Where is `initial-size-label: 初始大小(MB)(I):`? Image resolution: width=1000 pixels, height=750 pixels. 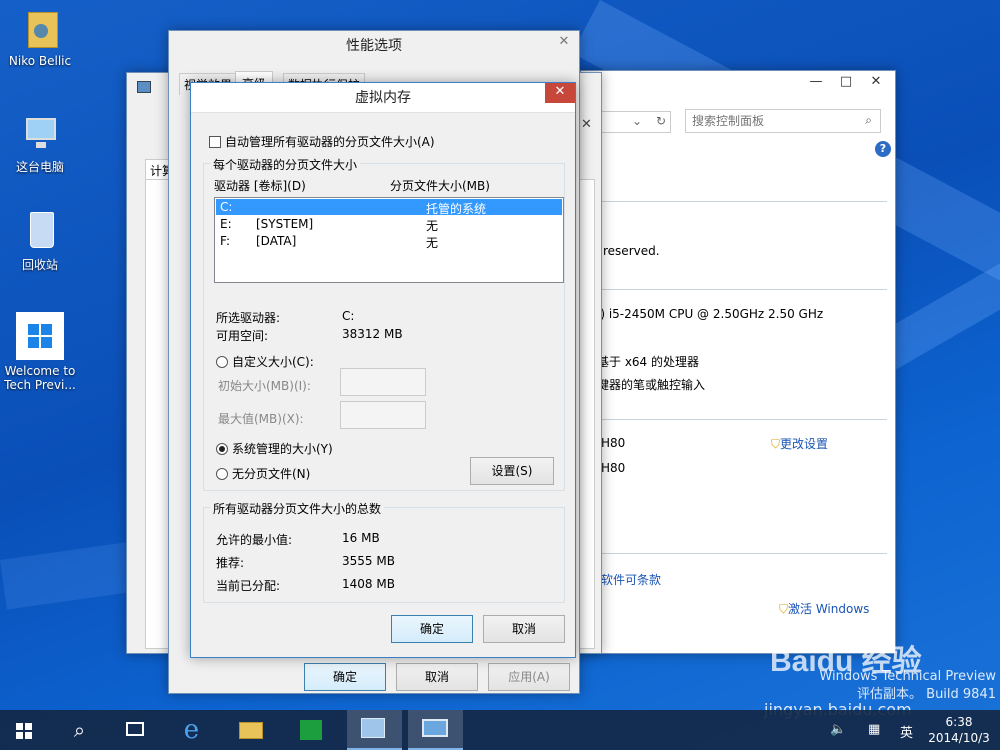
initial-size-label: 初始大小(MB)(I): is located at coordinates (264, 386).